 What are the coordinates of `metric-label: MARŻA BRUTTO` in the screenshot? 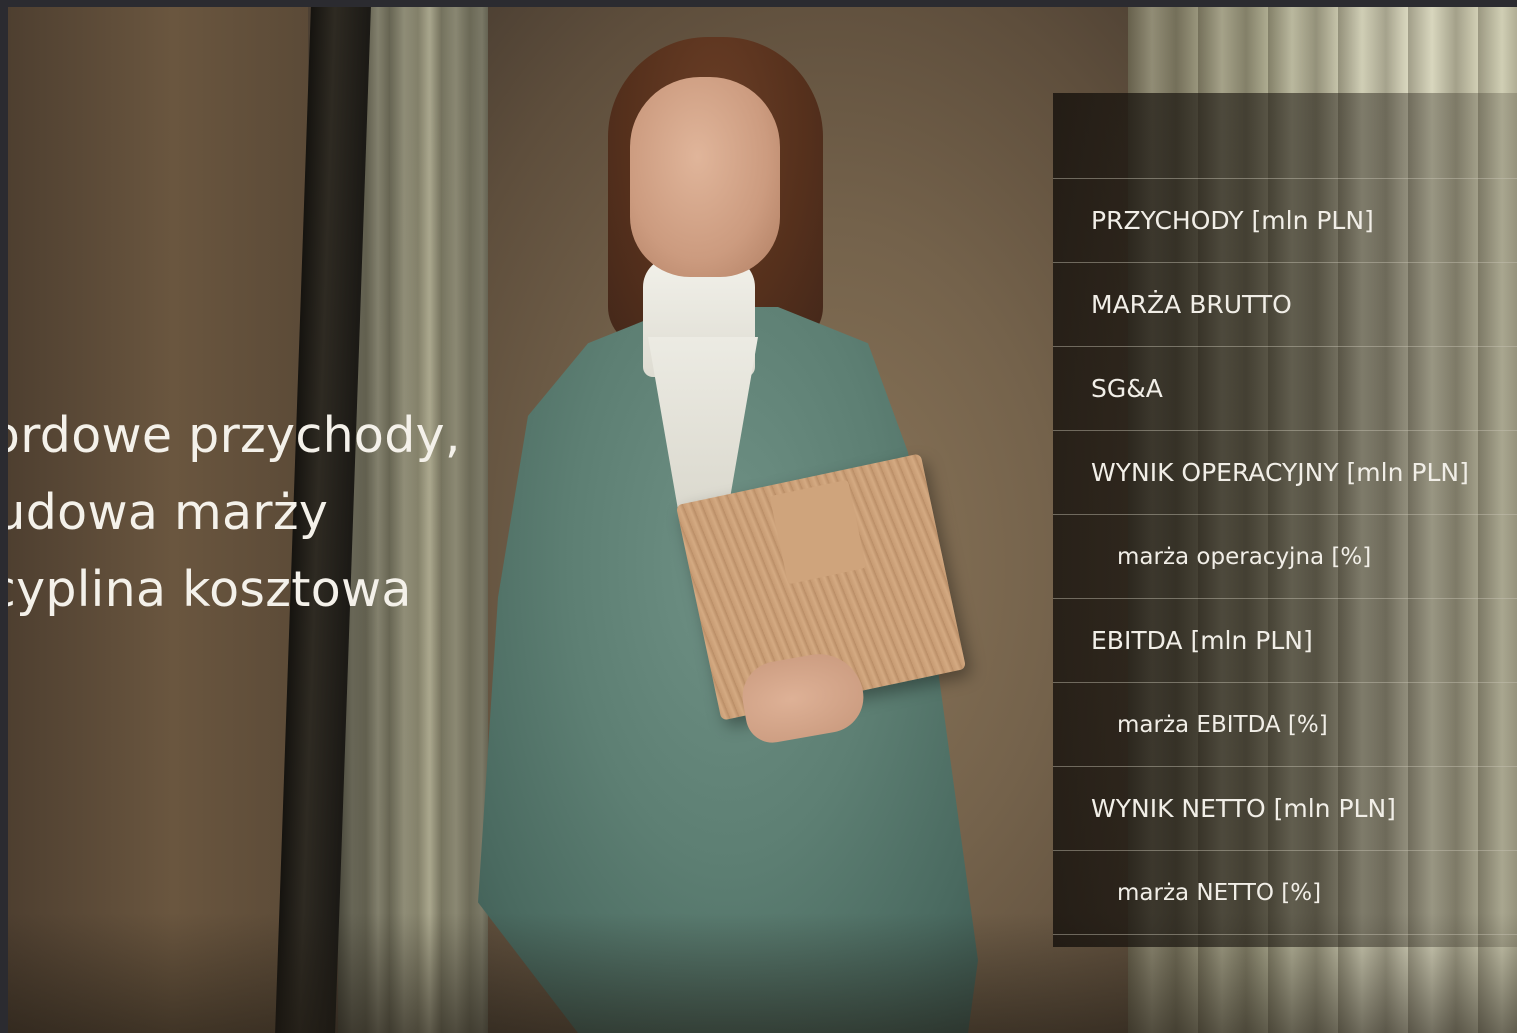 It's located at (1191, 304).